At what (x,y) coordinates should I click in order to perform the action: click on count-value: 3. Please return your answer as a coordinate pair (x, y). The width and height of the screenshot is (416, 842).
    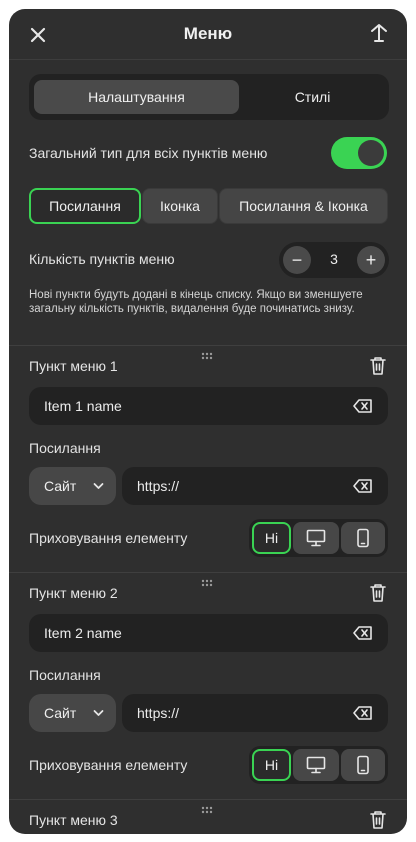
    Looking at the image, I should click on (334, 259).